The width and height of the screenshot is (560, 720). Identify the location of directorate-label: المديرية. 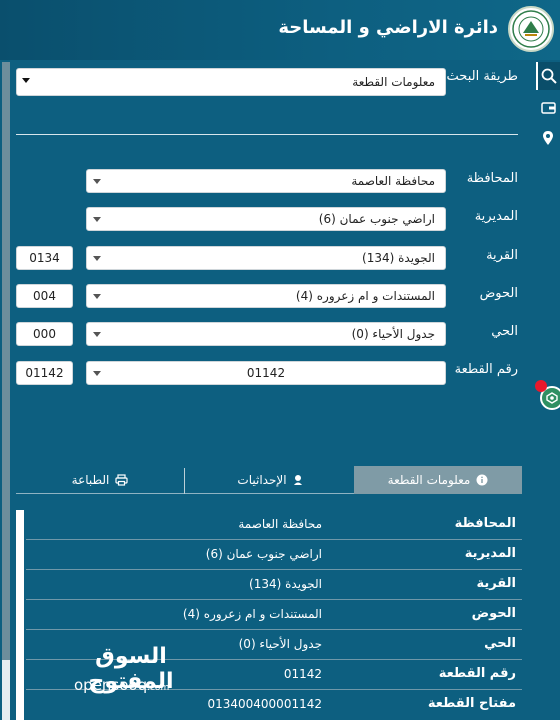
(496, 216).